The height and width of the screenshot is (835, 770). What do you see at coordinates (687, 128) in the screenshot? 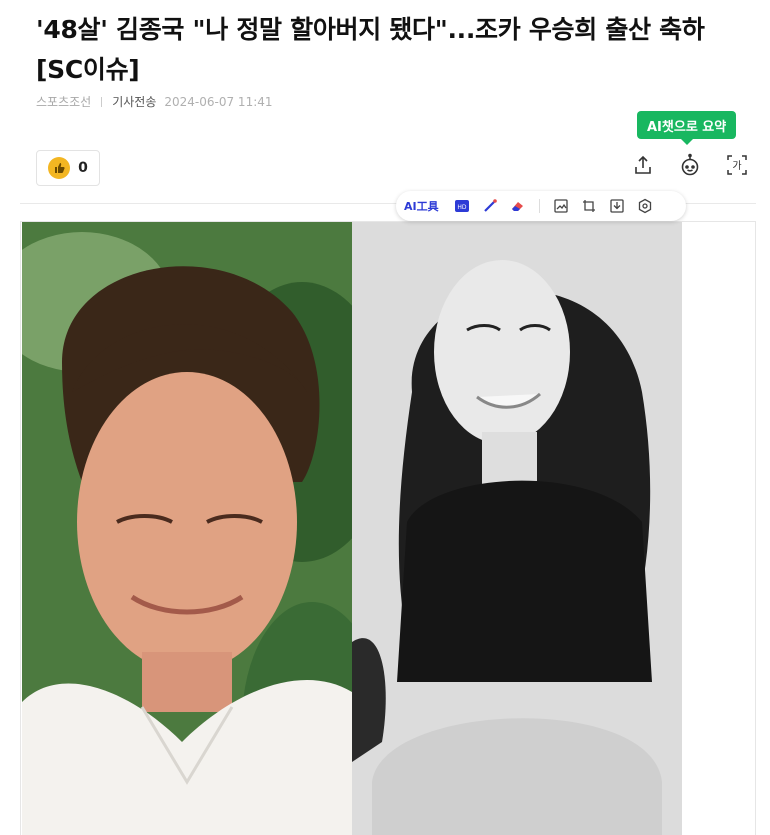
I see `ai-chat-summary-badge: AI챗으로 요약` at bounding box center [687, 128].